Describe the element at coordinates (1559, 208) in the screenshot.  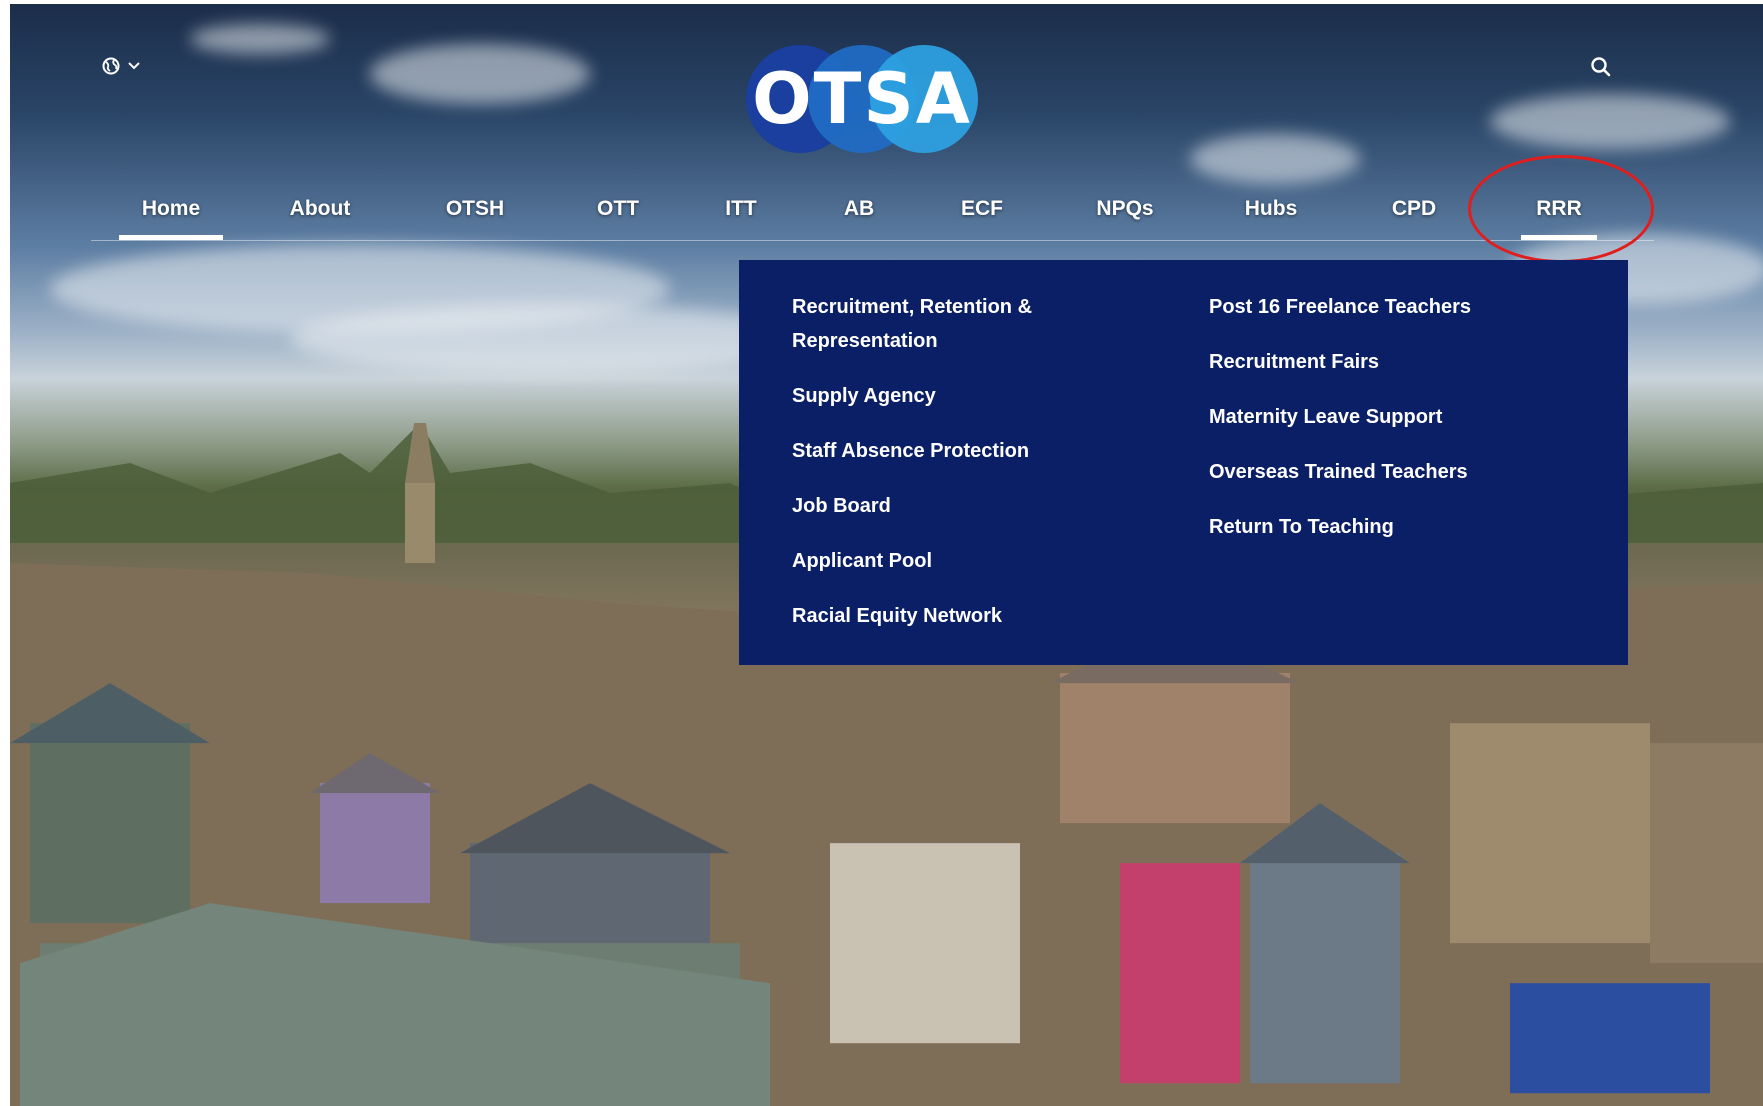
I see `nav-item-label: RRR` at that location.